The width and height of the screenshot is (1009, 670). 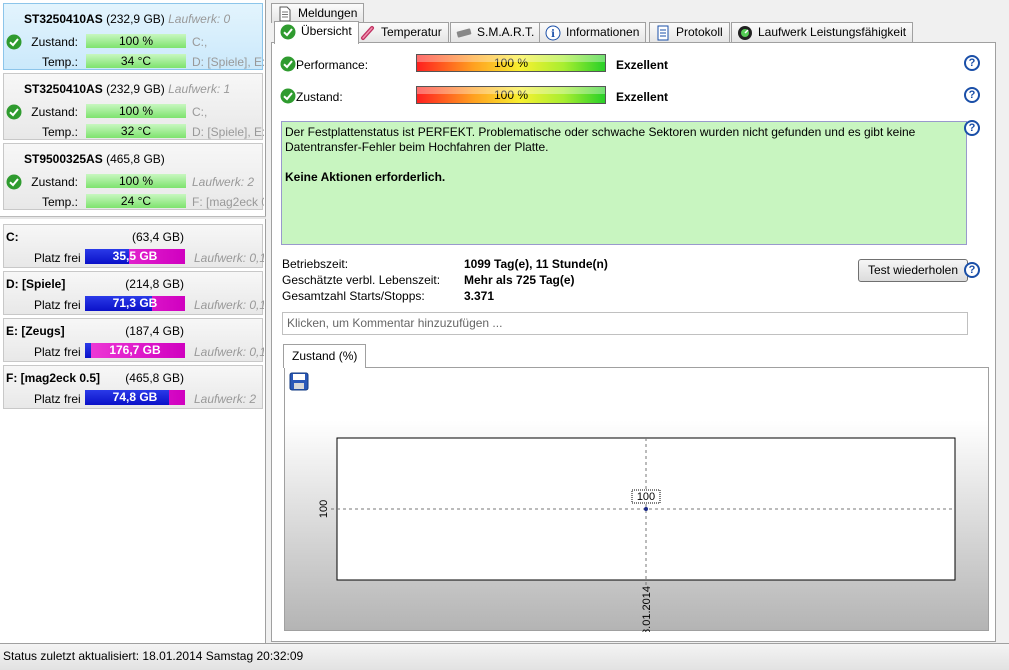 What do you see at coordinates (229, 352) in the screenshot?
I see `volume-laufwerk: Laufwerk: 0,1` at bounding box center [229, 352].